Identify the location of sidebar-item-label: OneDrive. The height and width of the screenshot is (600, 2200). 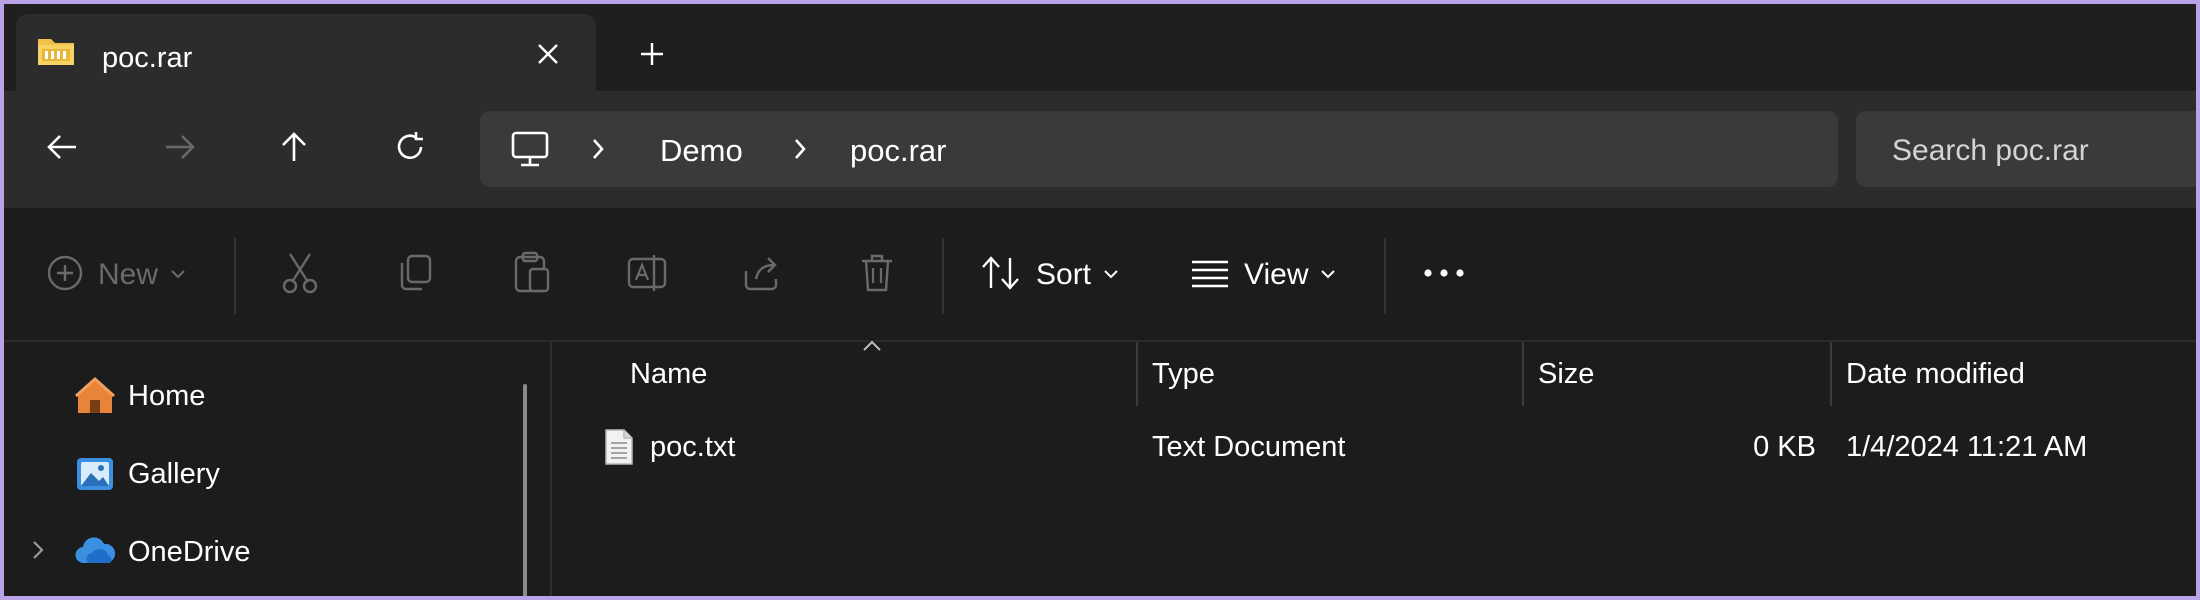
(189, 551).